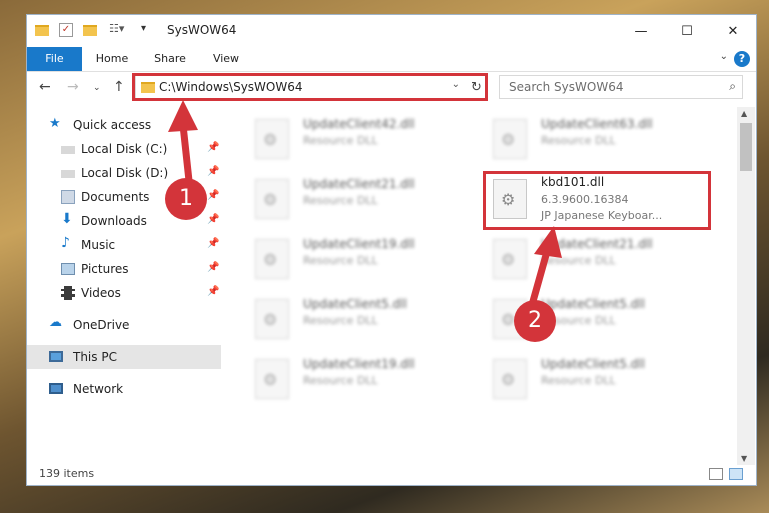  Describe the element at coordinates (535, 321) in the screenshot. I see `step-2-badge: 2` at that location.